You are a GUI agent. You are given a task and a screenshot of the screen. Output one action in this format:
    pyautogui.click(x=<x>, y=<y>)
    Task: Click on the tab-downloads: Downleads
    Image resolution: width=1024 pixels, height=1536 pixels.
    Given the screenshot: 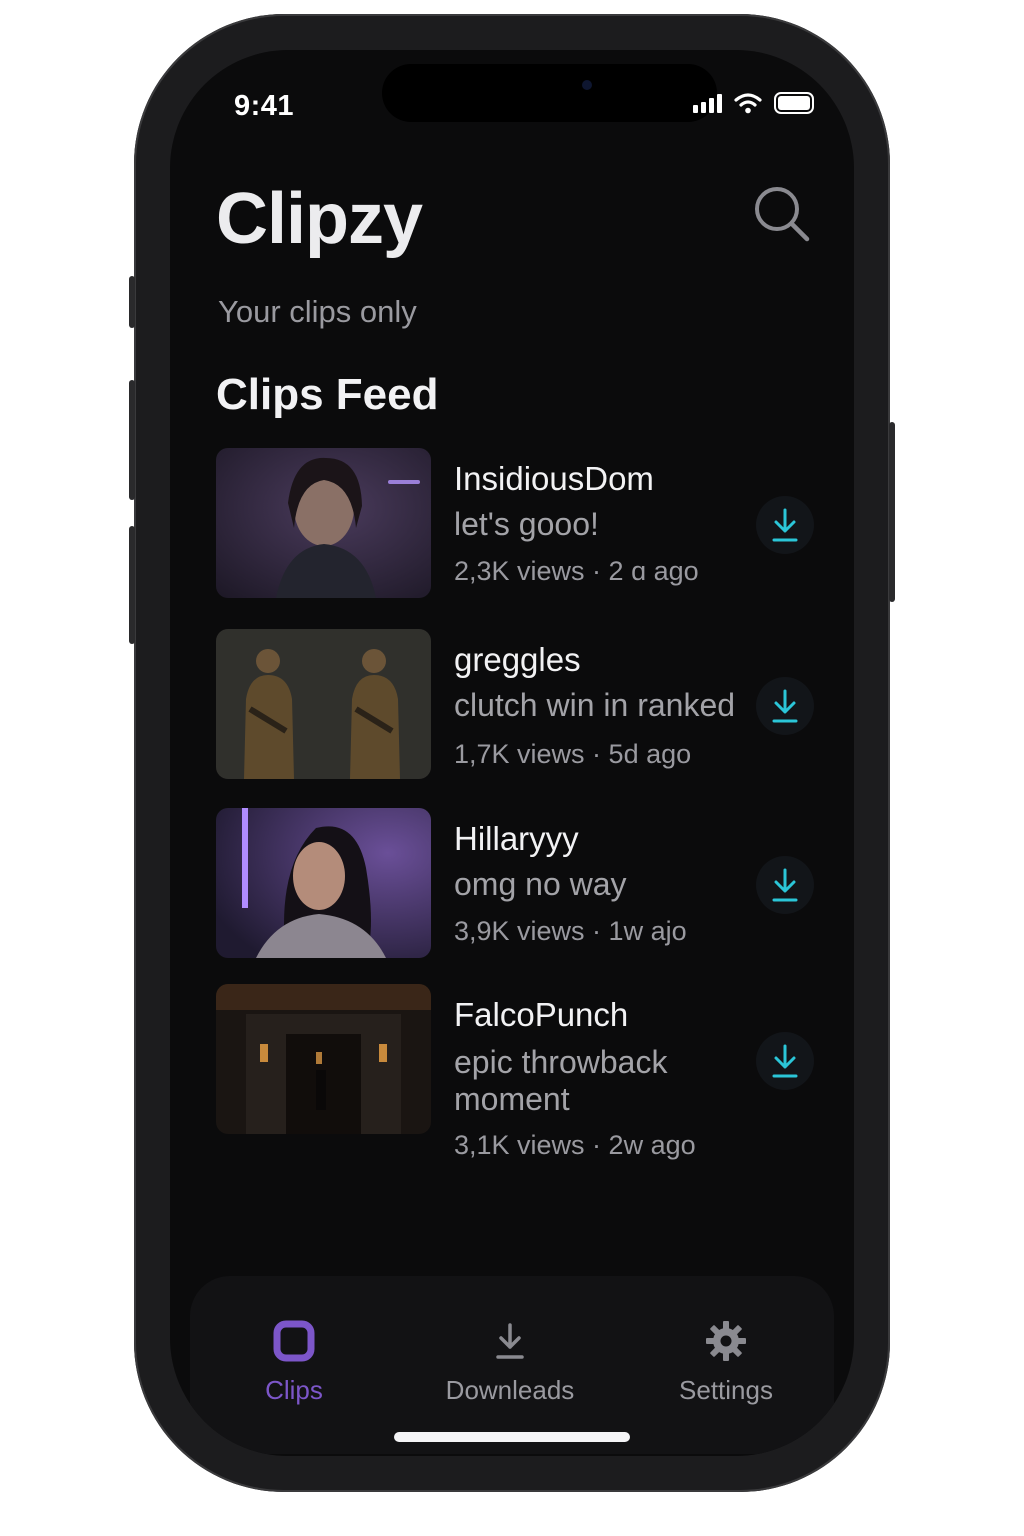 What is the action you would take?
    pyautogui.click(x=510, y=1341)
    